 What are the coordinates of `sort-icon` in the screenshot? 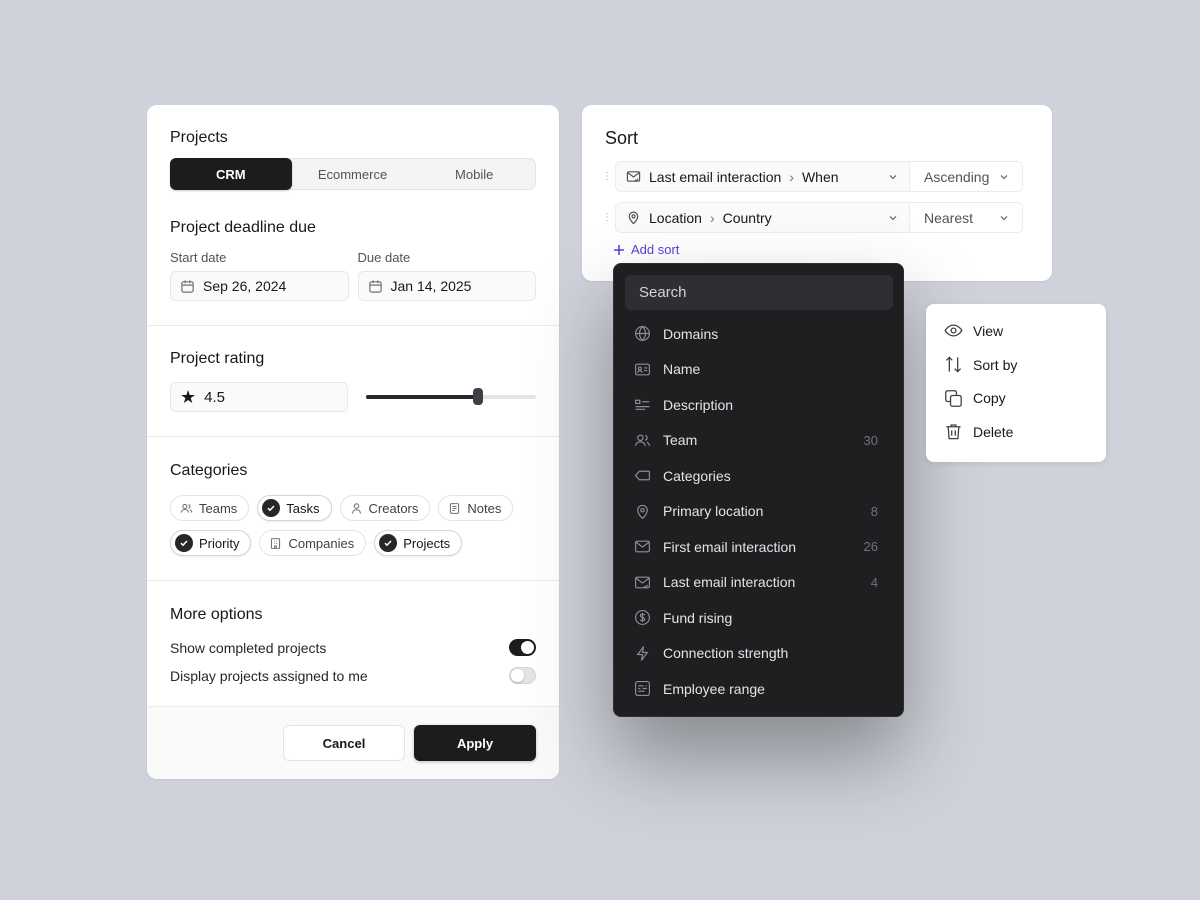 It's located at (953, 364).